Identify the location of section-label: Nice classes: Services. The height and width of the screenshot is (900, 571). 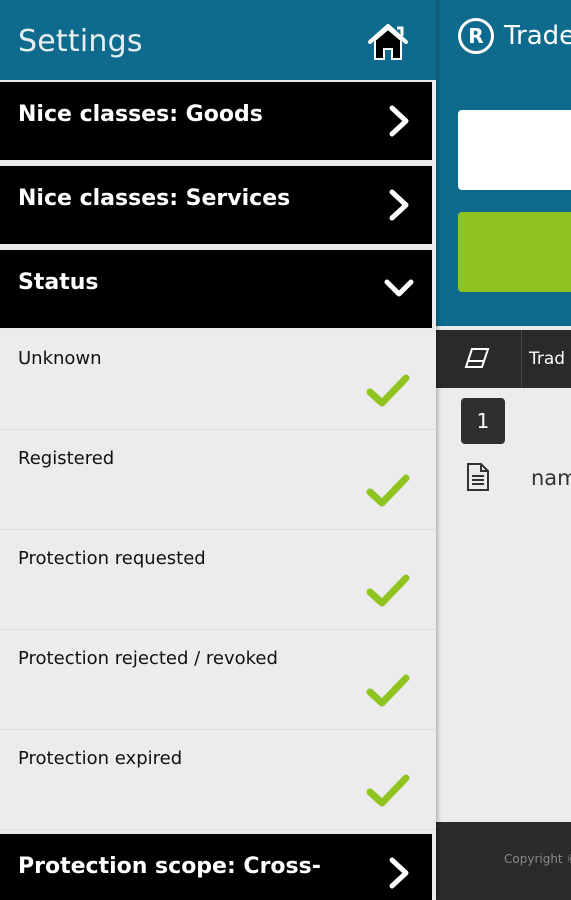
(154, 198).